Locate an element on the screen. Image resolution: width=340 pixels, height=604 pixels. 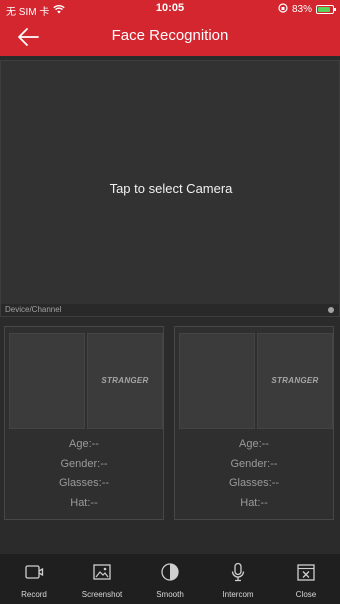
close-icon is located at coordinates (306, 572).